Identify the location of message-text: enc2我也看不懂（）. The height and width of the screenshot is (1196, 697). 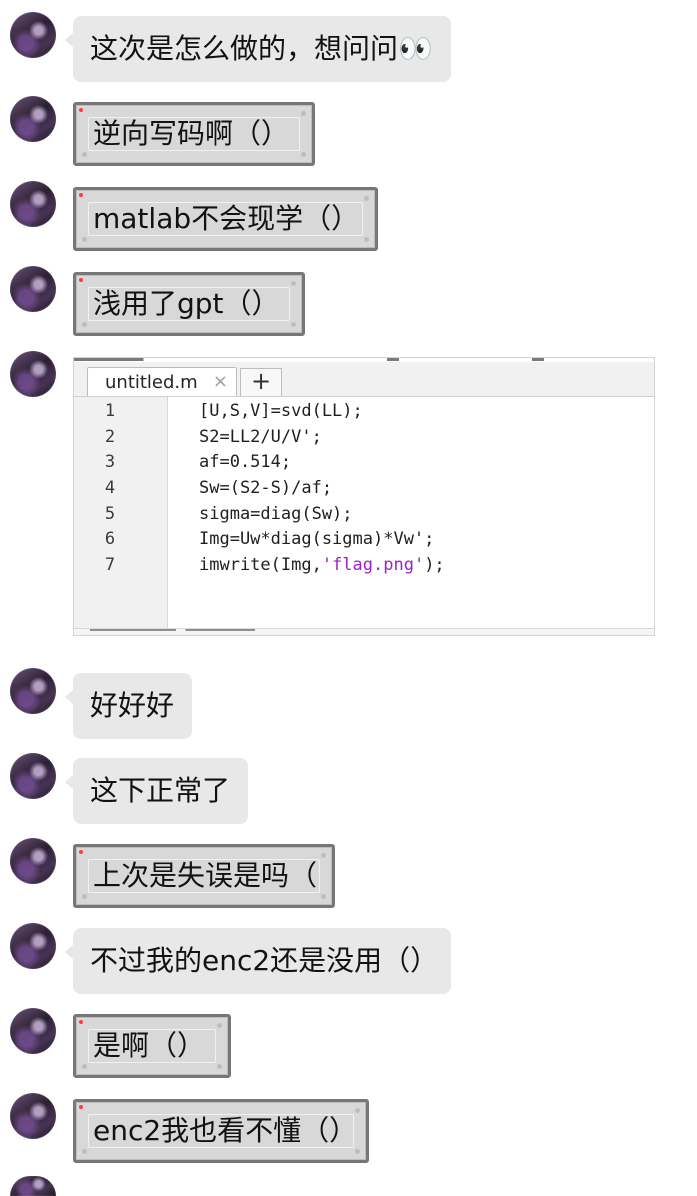
(225, 1130).